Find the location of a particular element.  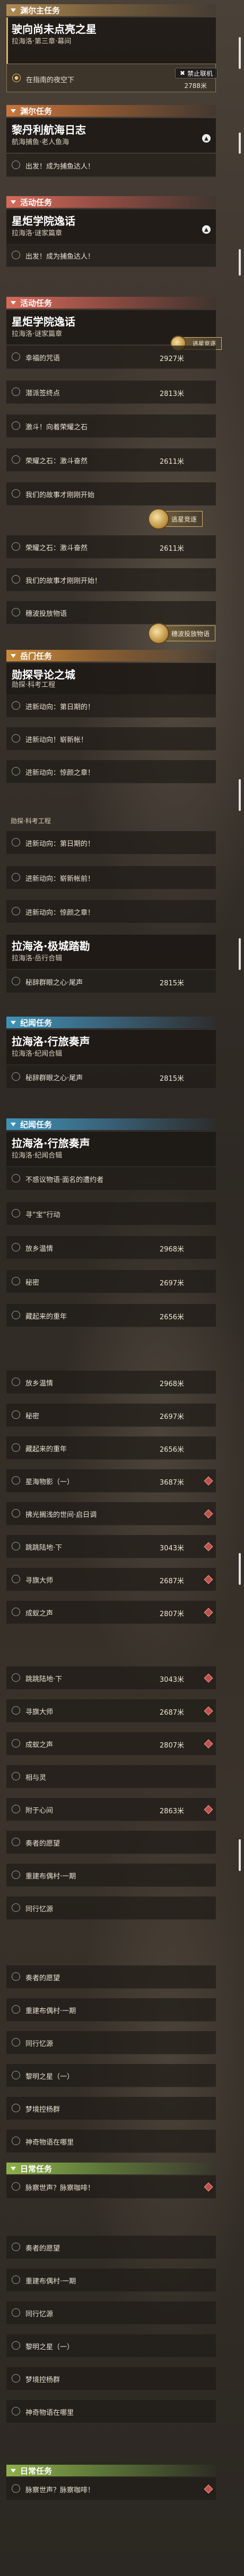

realm-quest-4-step: 奏者的愿望 is located at coordinates (111, 2247).